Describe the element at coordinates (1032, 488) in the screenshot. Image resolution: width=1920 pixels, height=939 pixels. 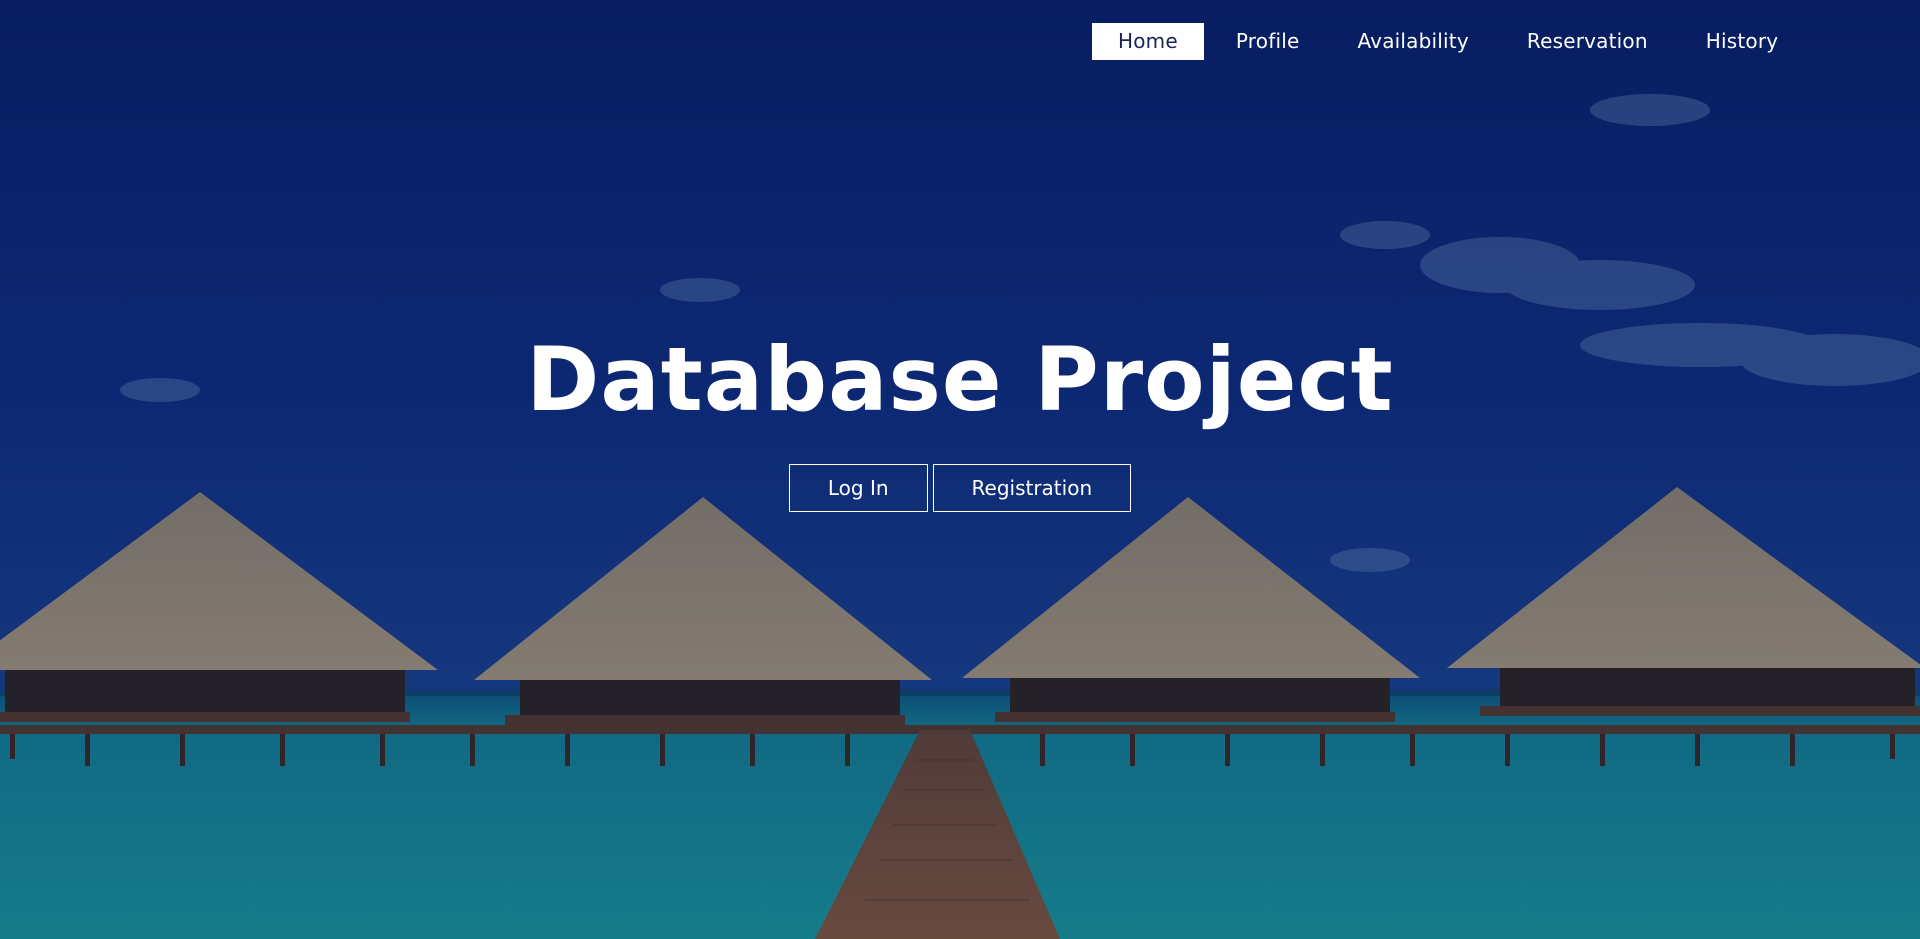
I see `registration-button: Registration` at that location.